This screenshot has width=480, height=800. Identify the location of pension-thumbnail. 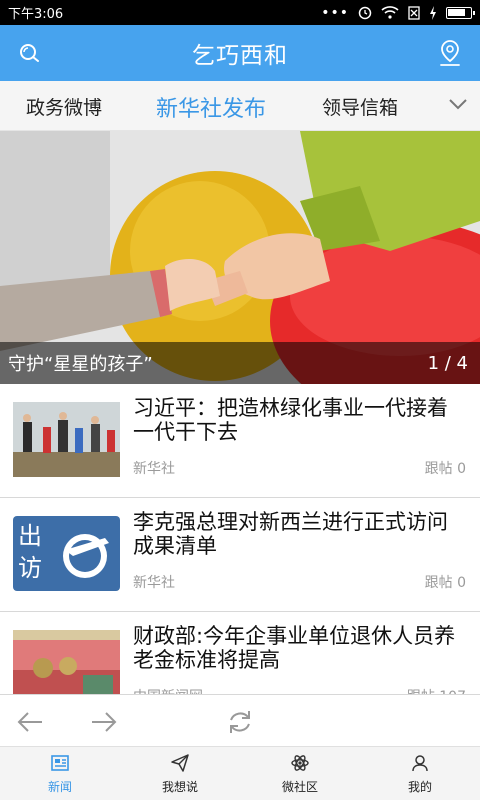
(66, 662).